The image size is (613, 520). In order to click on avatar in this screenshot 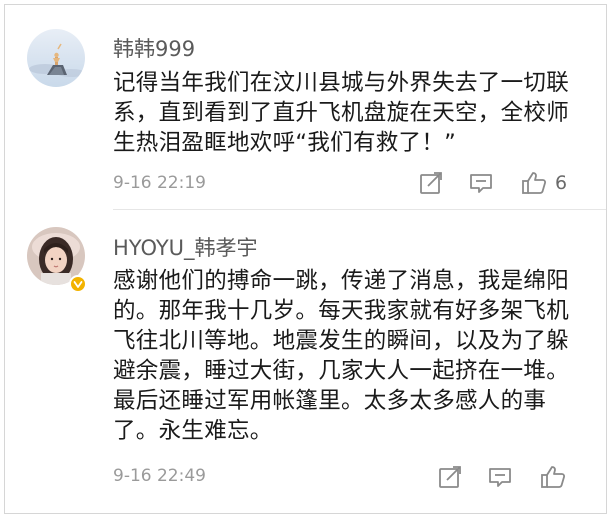, I will do `click(56, 58)`.